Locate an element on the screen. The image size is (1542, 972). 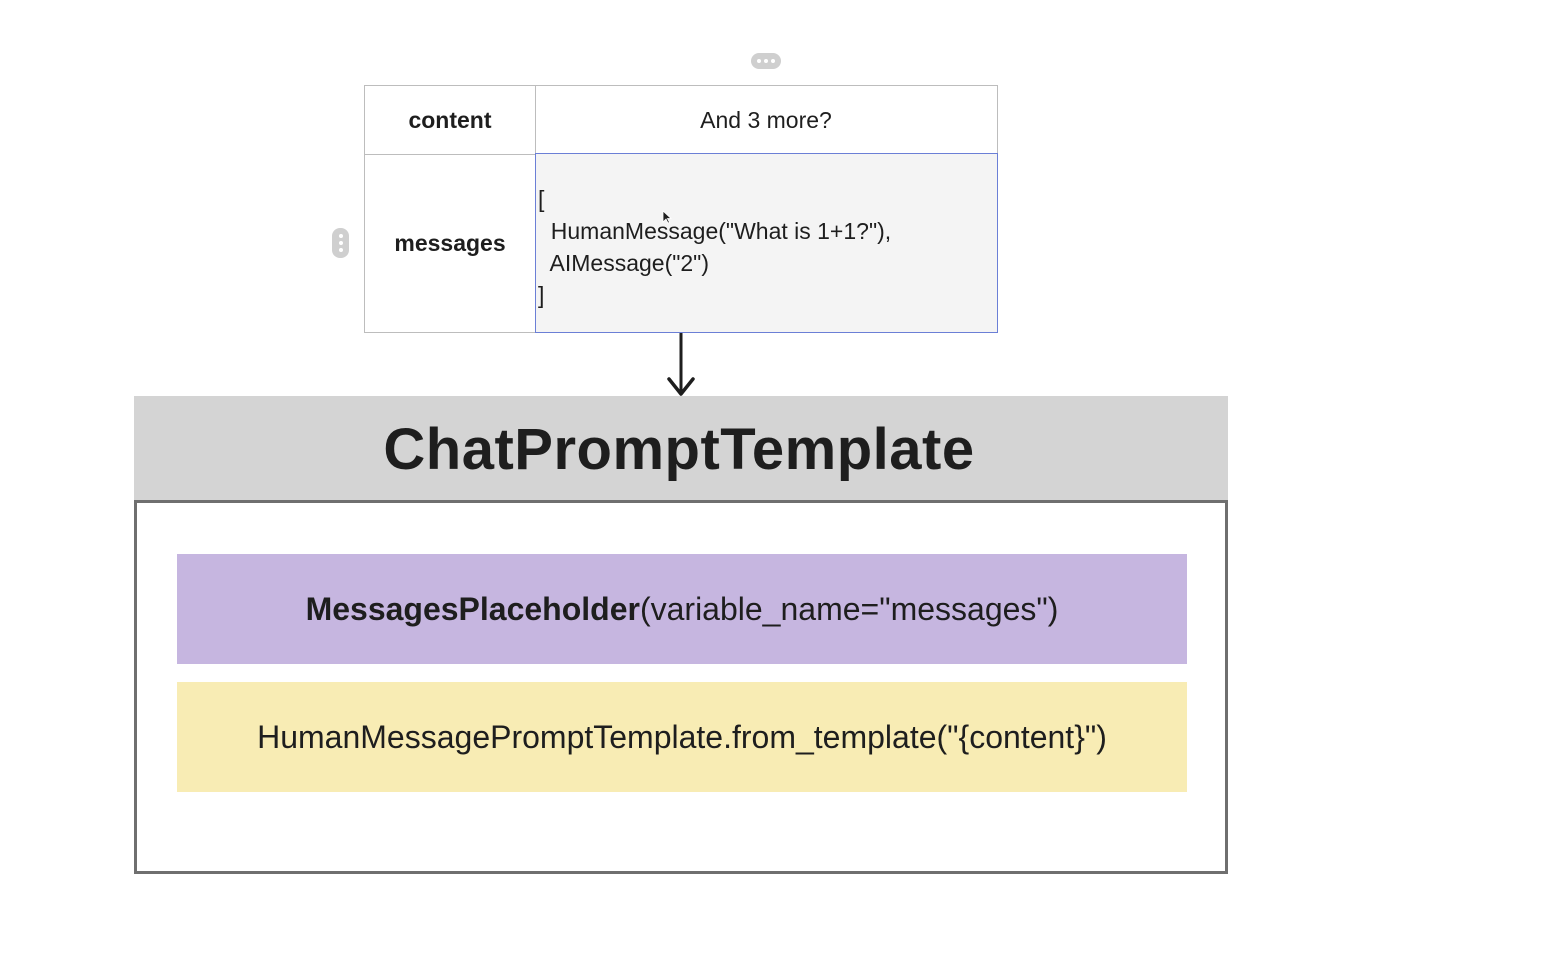
code-line: AIMessage("2") is located at coordinates (624, 263).